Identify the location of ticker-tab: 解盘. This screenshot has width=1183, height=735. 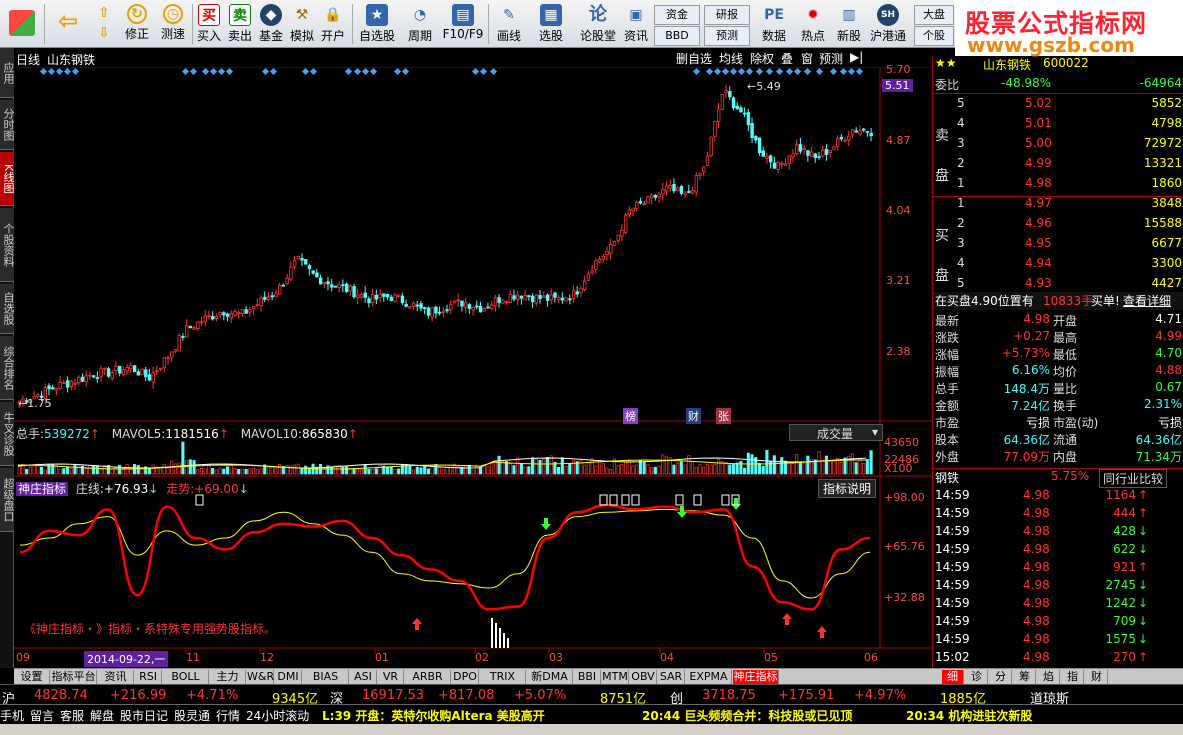
(102, 715).